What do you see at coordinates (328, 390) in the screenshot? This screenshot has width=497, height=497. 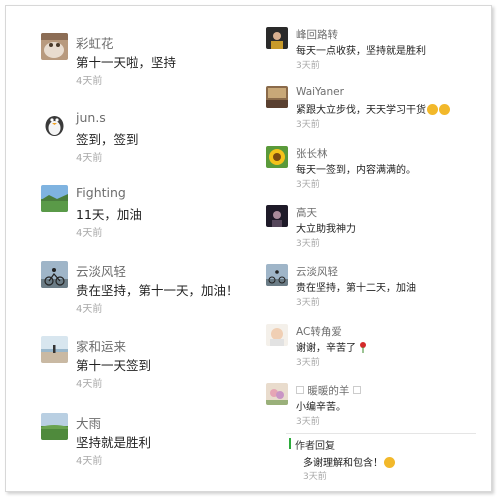 I see `comment-username: 暖暖的羊` at bounding box center [328, 390].